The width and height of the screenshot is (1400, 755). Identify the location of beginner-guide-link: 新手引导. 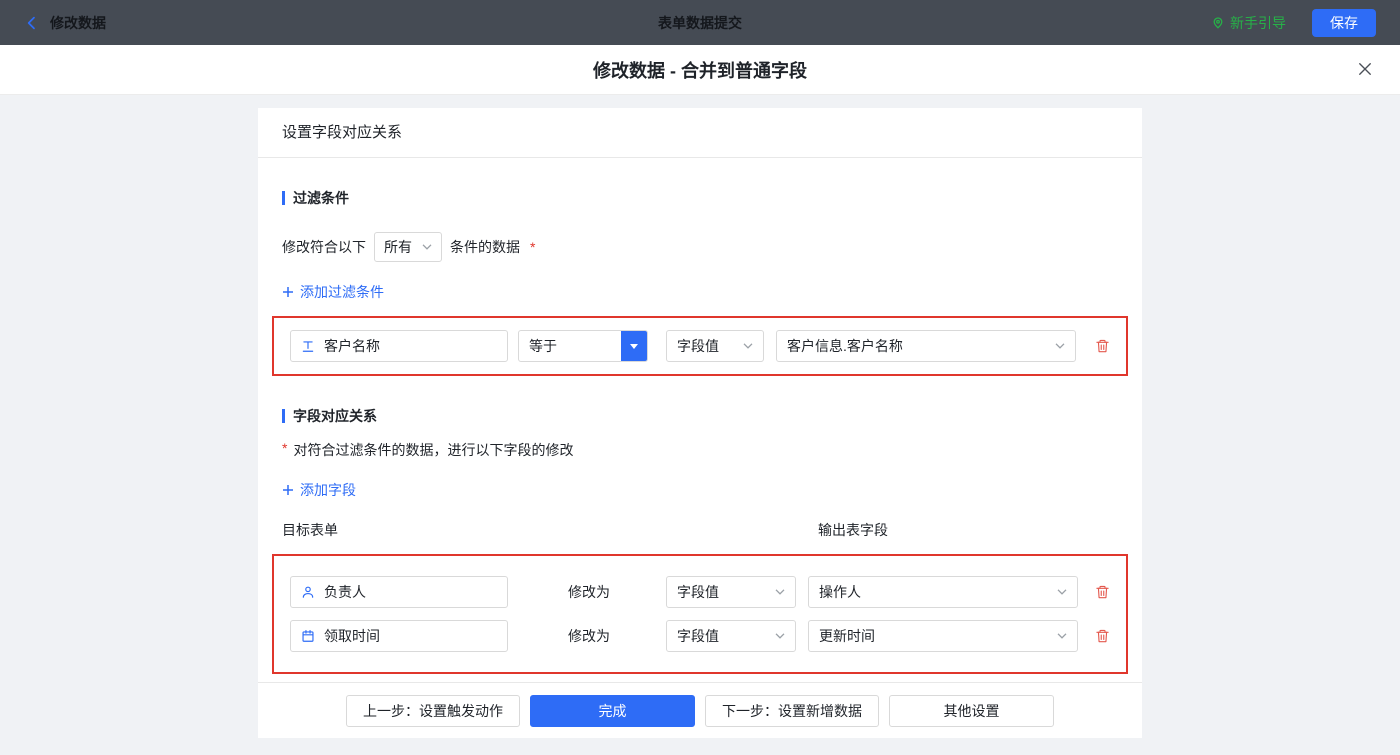
(1248, 23).